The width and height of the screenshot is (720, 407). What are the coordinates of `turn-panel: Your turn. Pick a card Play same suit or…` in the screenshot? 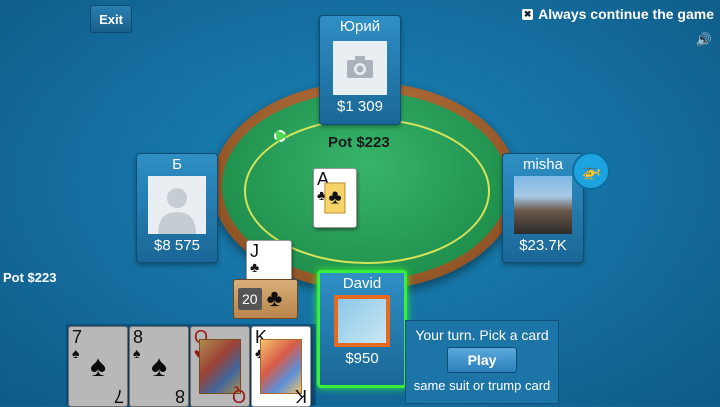 It's located at (482, 362).